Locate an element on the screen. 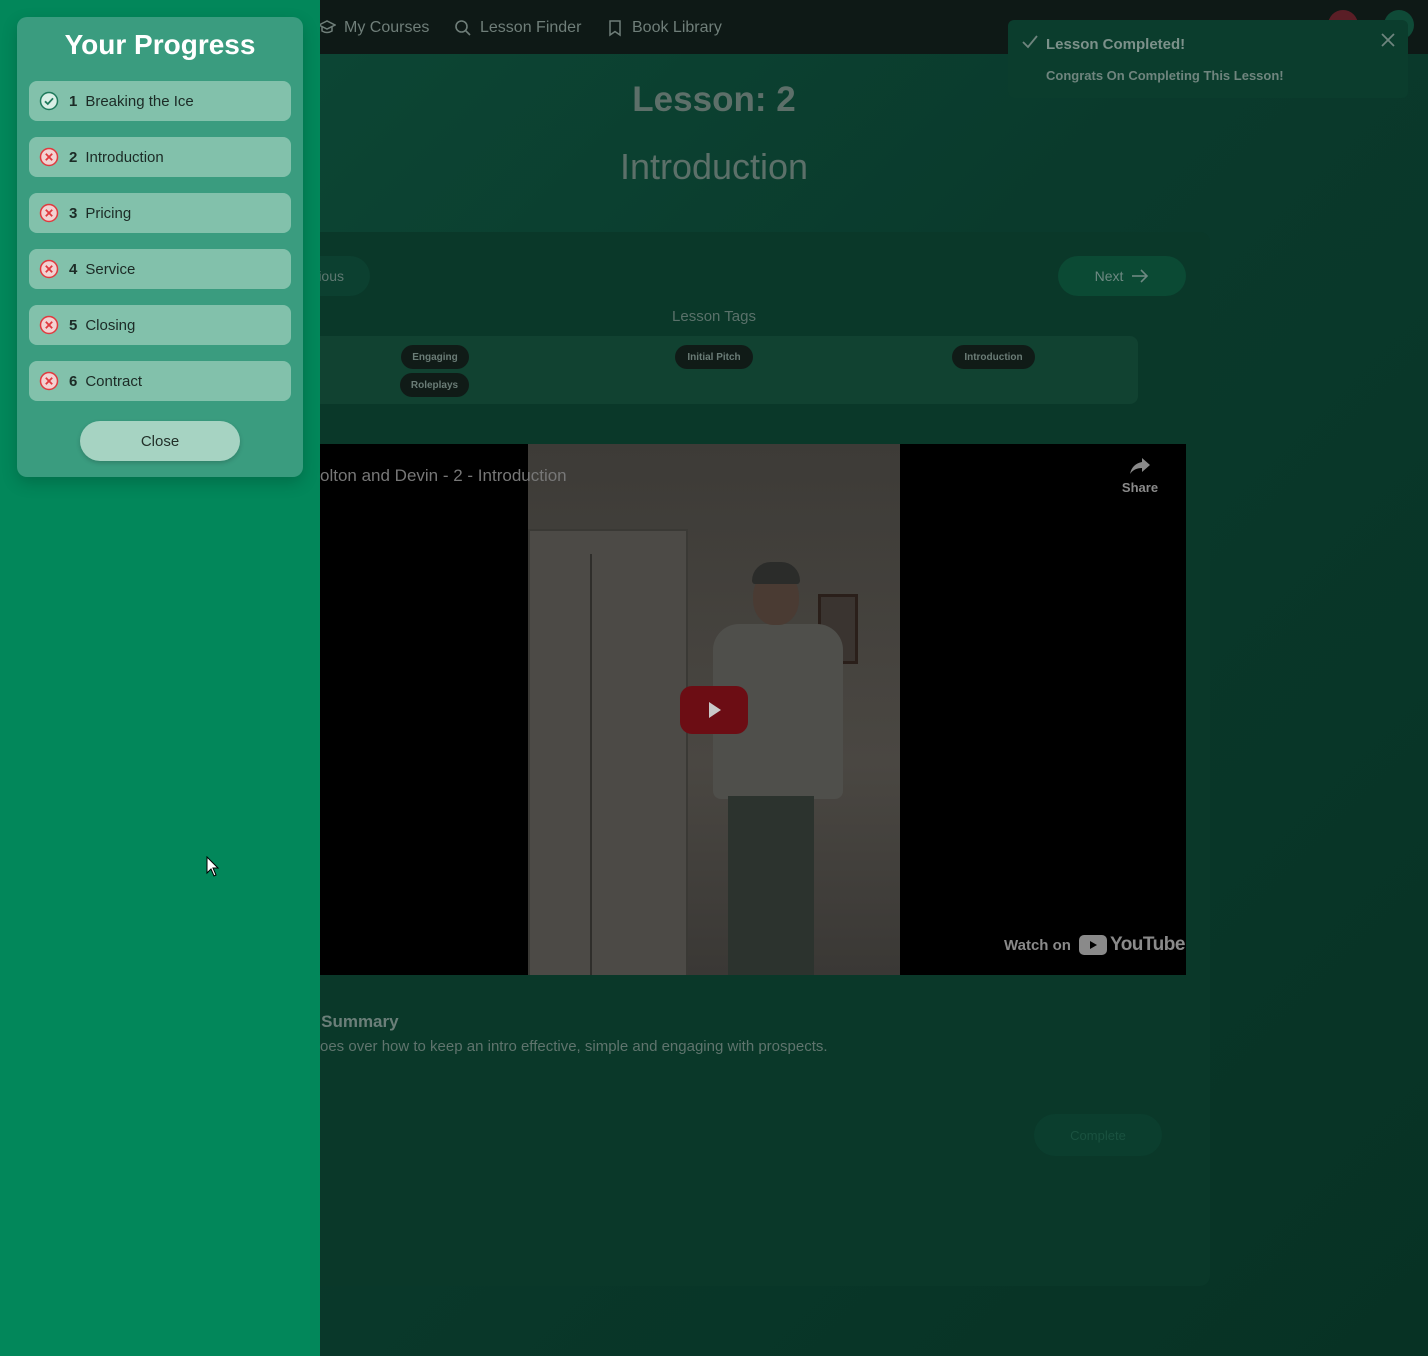 The width and height of the screenshot is (1428, 1356). progress-item-label: Breaking the Ice is located at coordinates (139, 101).